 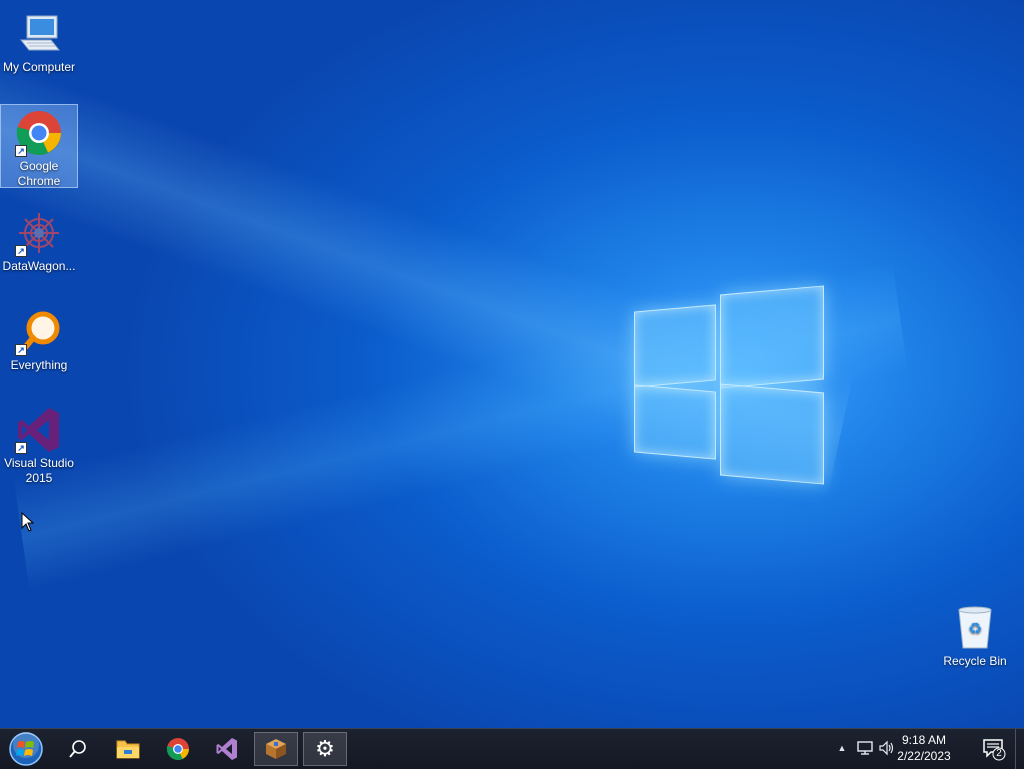 I want to click on desktop-icon-my-computer: My Computer, so click(x=39, y=41).